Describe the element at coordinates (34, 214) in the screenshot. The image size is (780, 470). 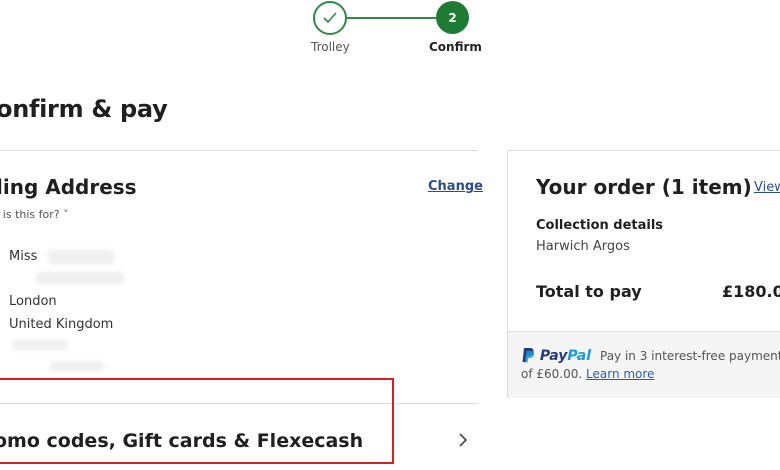
I see `what-is-this-for-toggle: t is this for? ˅` at that location.